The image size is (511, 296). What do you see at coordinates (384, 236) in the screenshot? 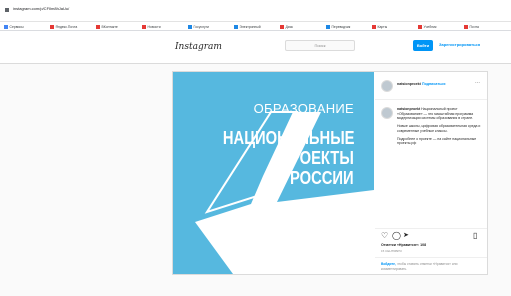
I see `heart-icon: ♡` at bounding box center [384, 236].